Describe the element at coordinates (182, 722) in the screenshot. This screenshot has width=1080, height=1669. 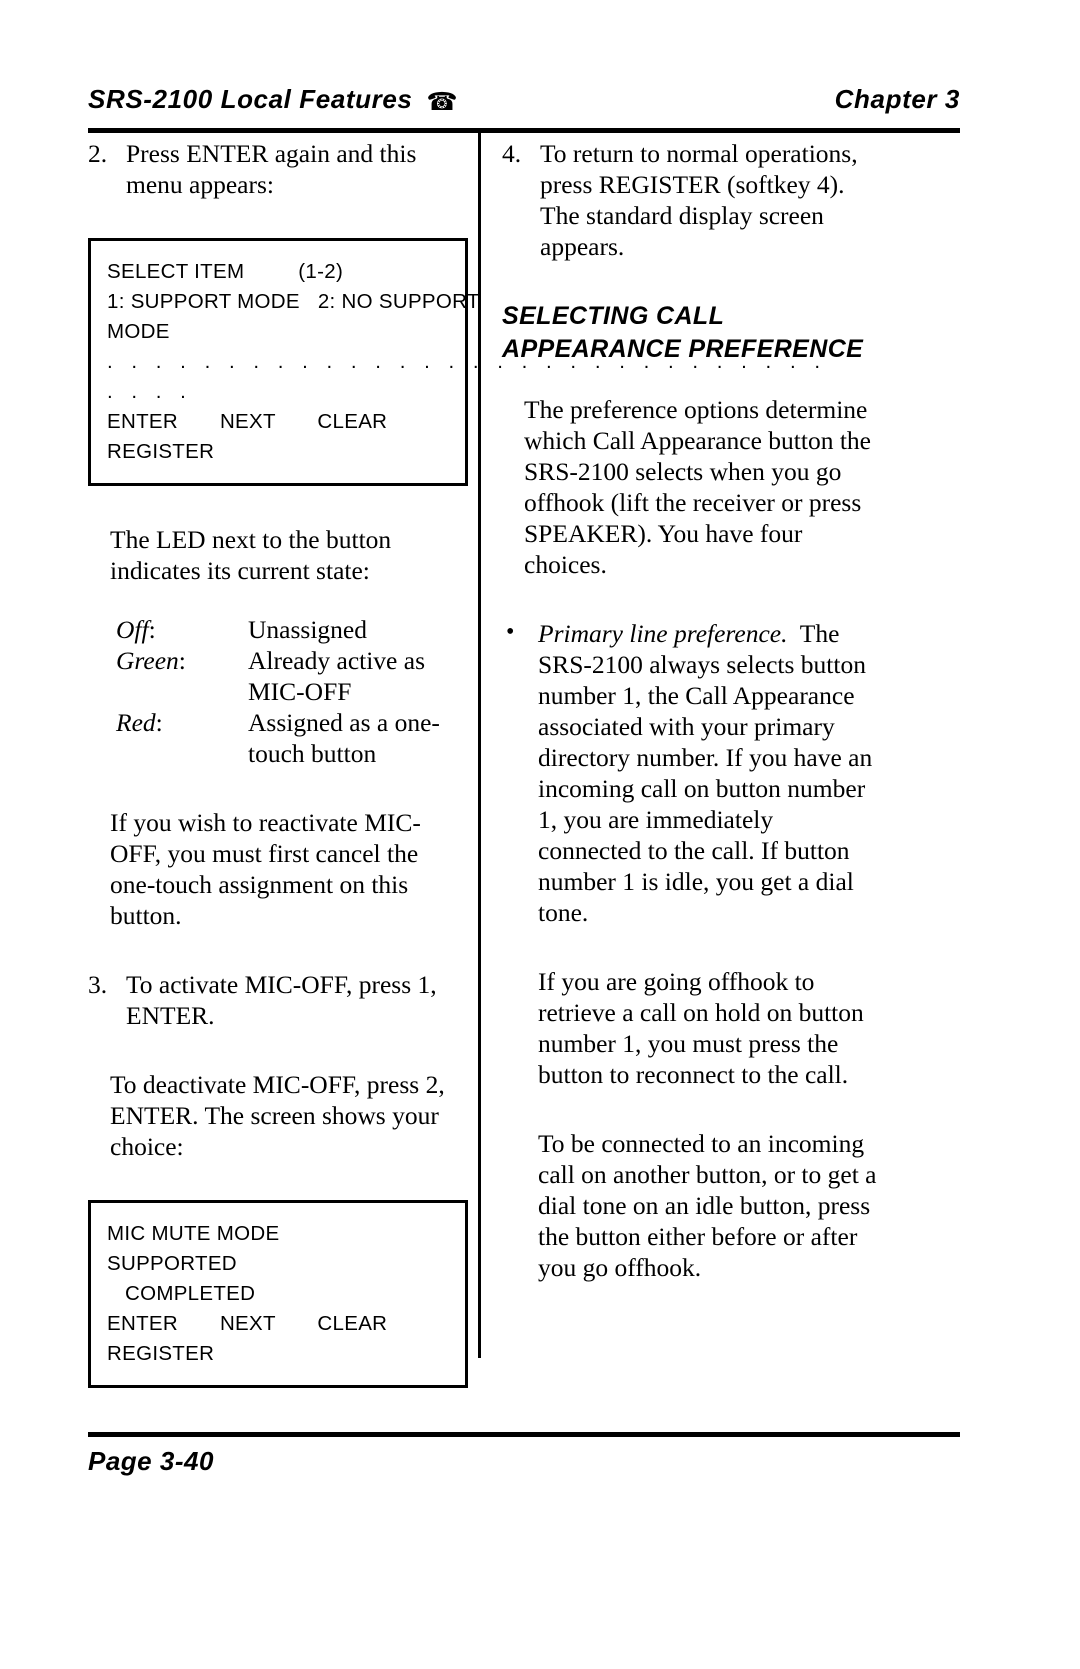
I see `led-state-term: Red:` at that location.